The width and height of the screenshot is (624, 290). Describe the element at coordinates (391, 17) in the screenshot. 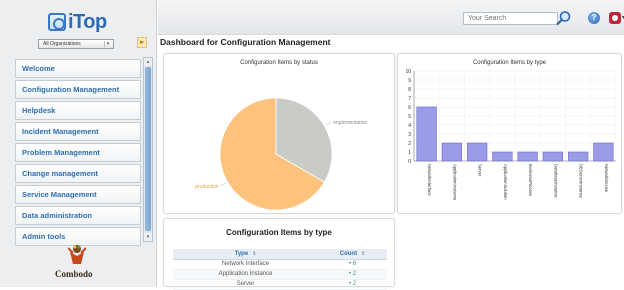

I see `top-header: ? ▾` at that location.